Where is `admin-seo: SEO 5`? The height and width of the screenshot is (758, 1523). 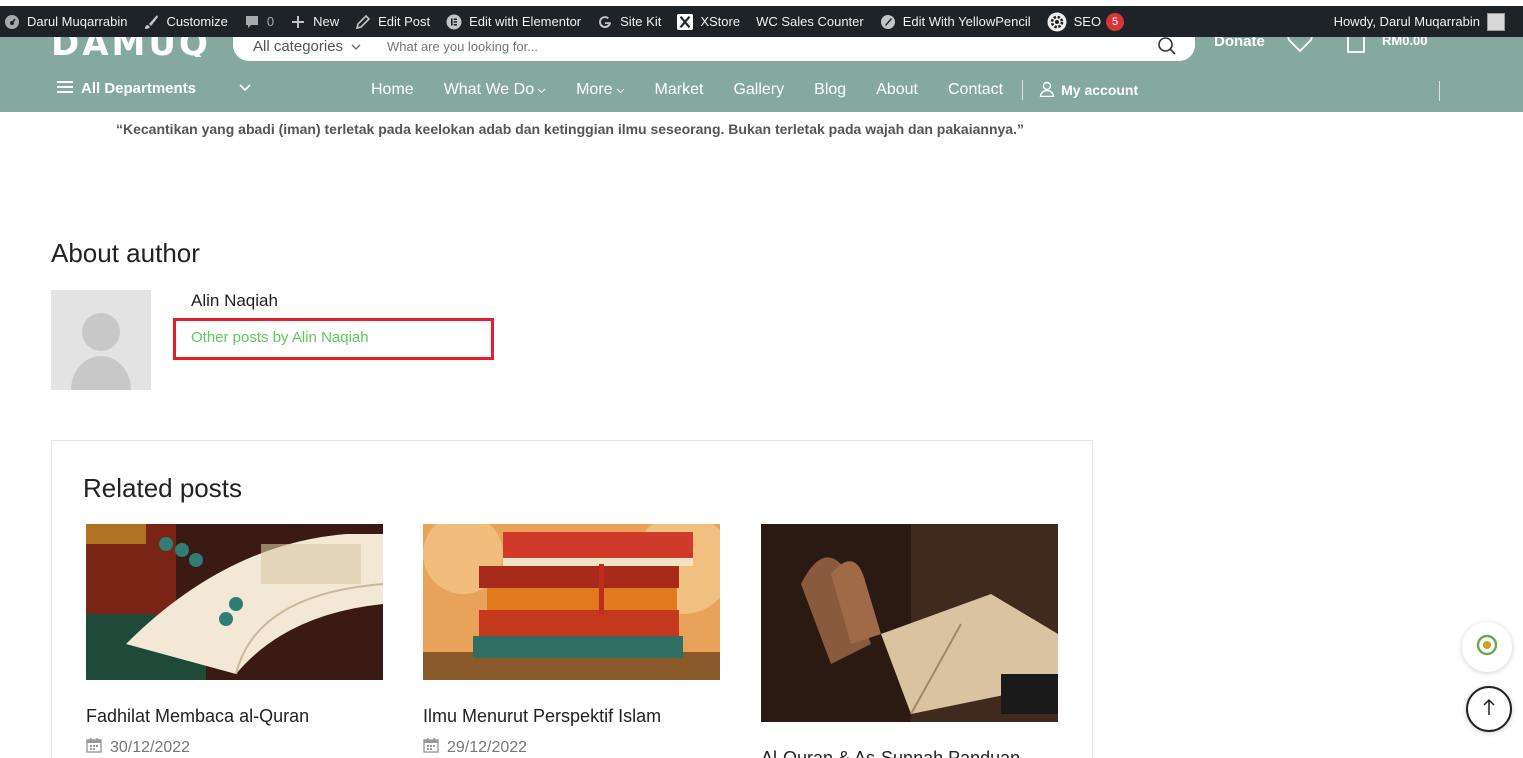
admin-seo: SEO 5 is located at coordinates (1085, 21).